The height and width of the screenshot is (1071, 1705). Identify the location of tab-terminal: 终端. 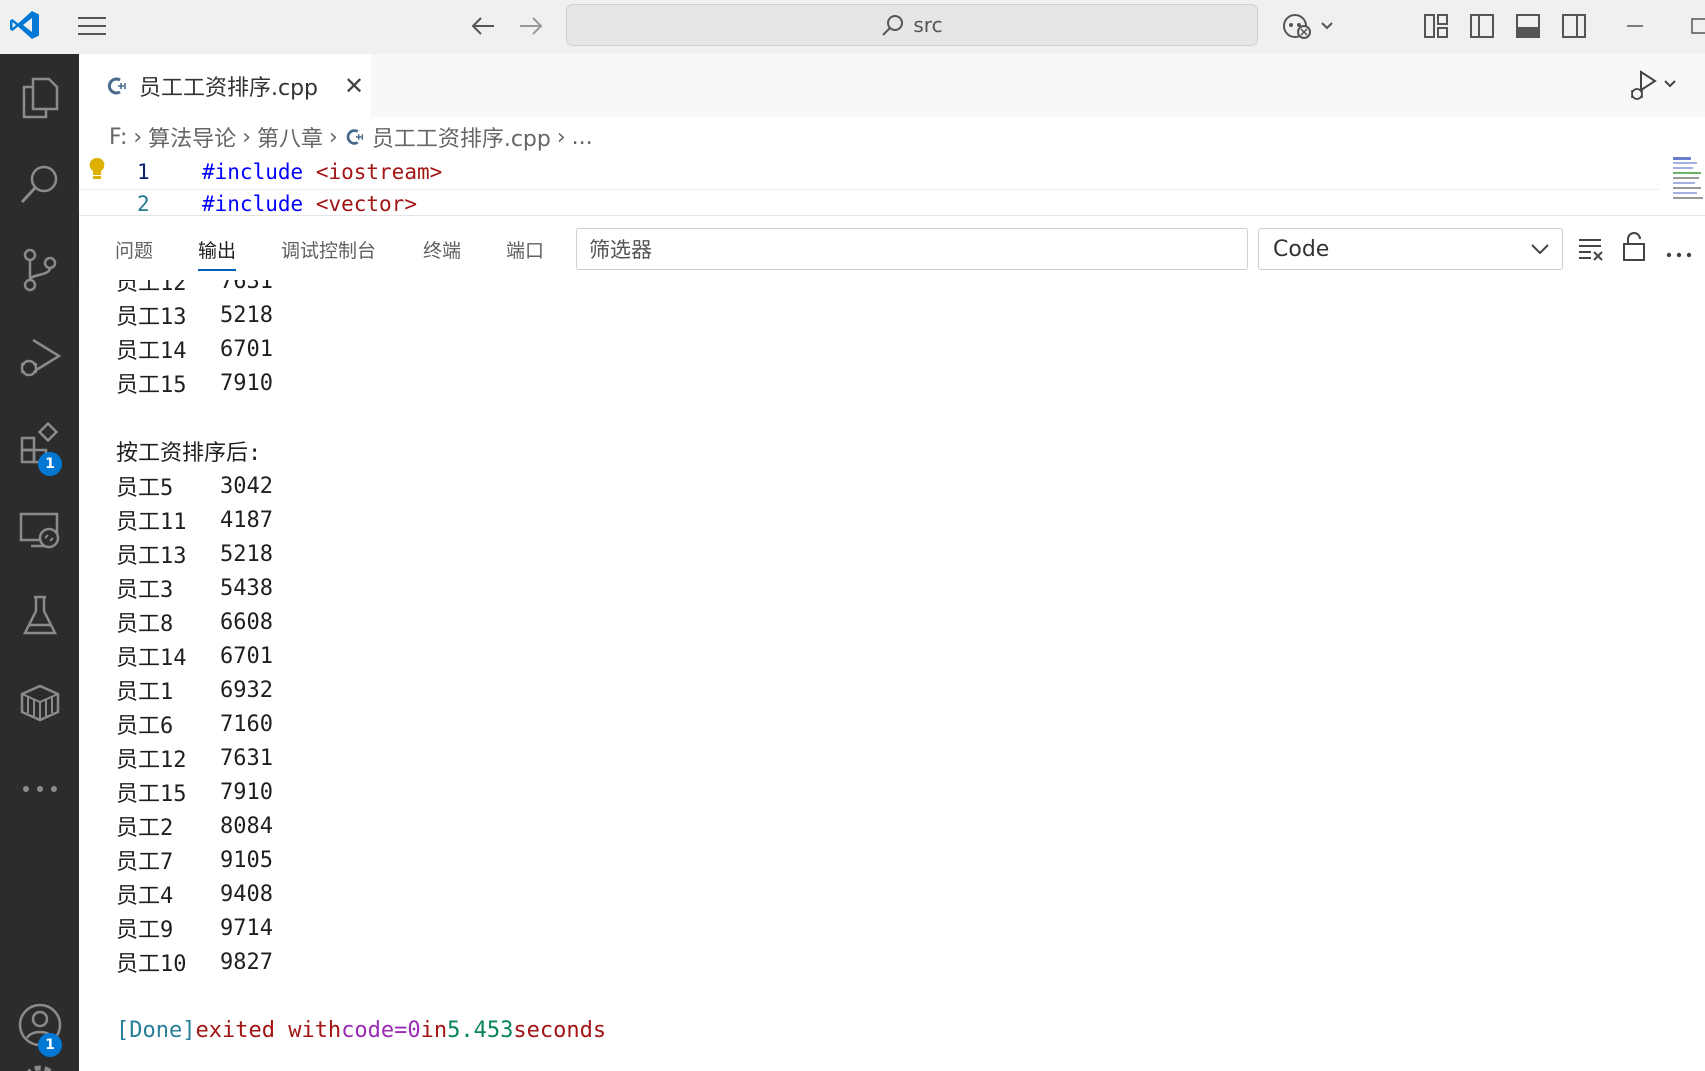
(442, 249).